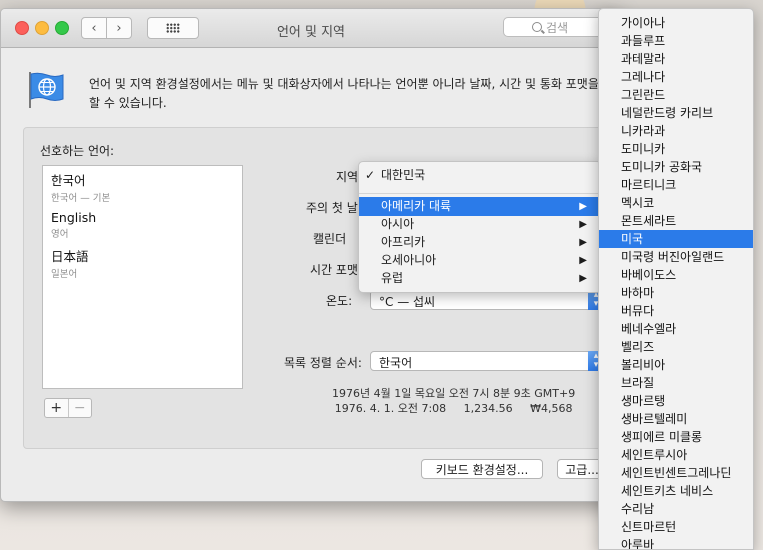 This screenshot has width=763, height=550. What do you see at coordinates (676, 149) in the screenshot?
I see `country-item: 도미니카` at bounding box center [676, 149].